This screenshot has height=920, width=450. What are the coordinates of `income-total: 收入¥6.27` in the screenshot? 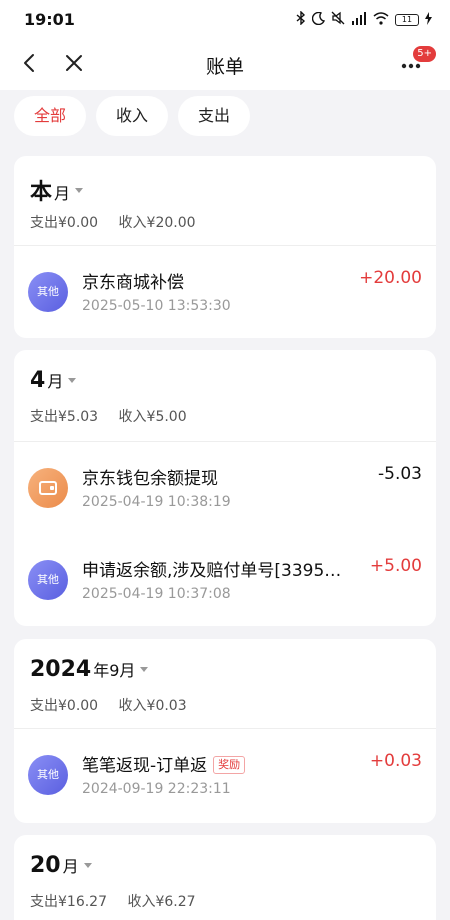 It's located at (161, 902).